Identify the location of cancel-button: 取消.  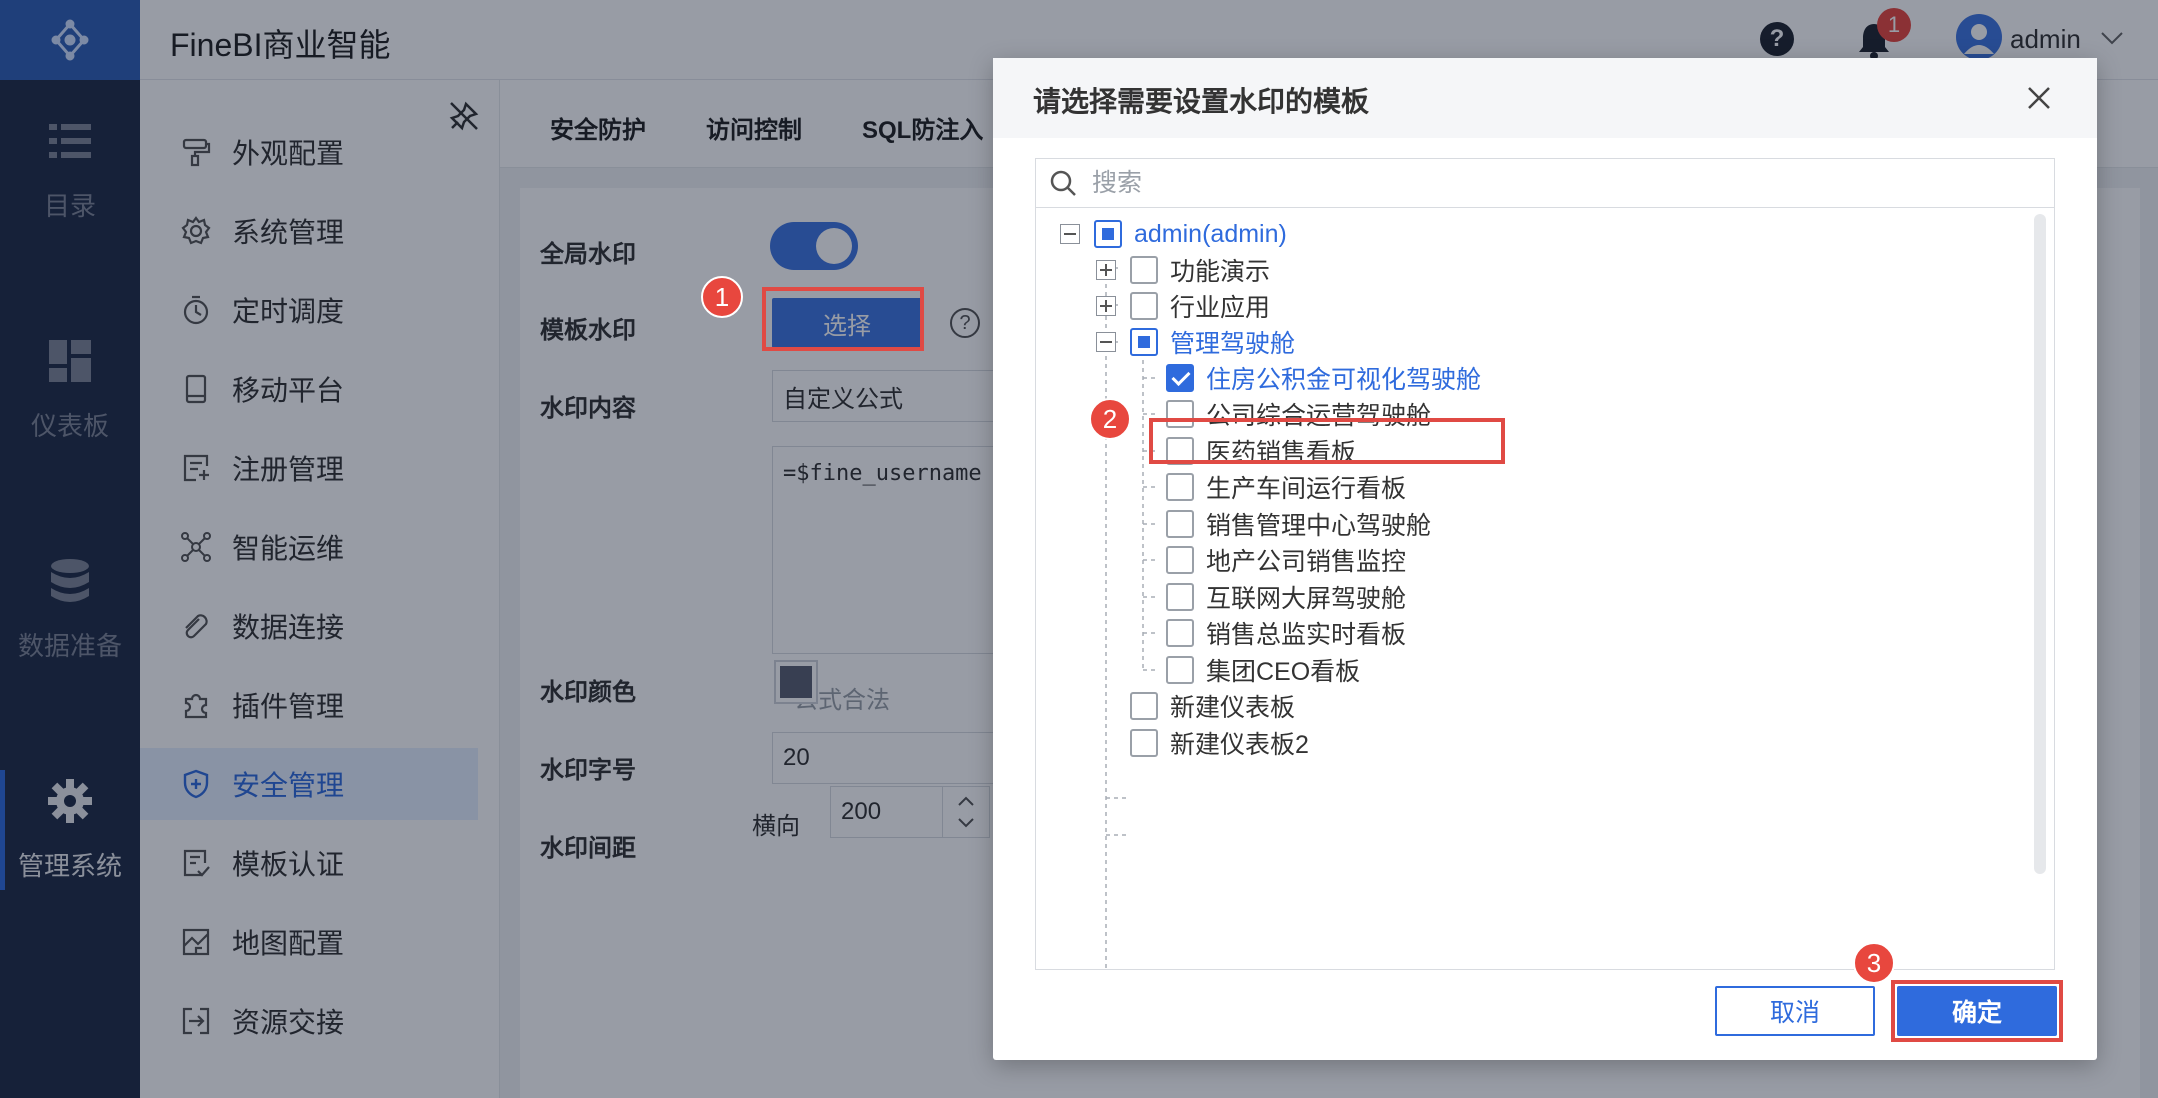
(1795, 1011).